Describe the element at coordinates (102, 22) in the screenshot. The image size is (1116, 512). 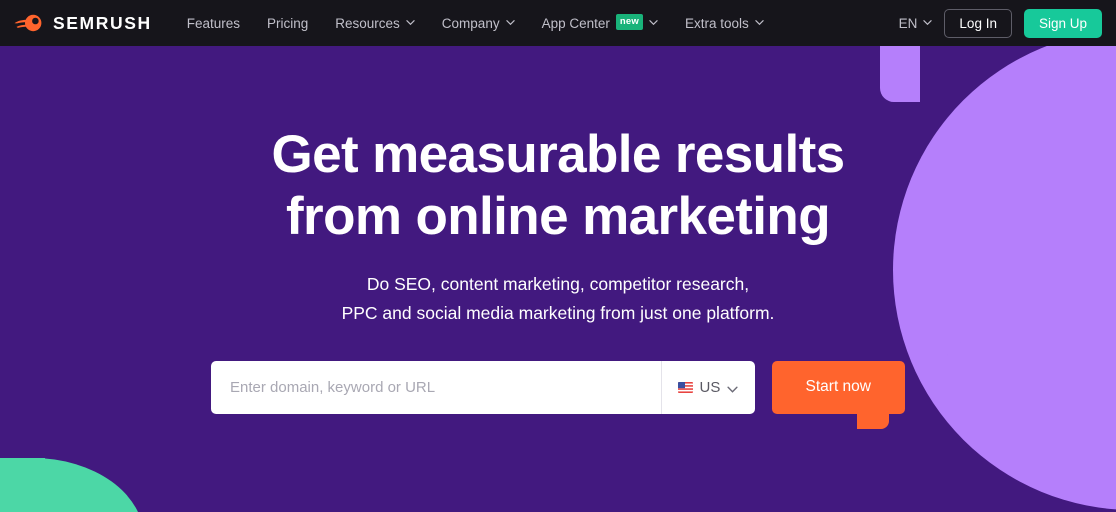
I see `brand-name: SEMRUSH` at that location.